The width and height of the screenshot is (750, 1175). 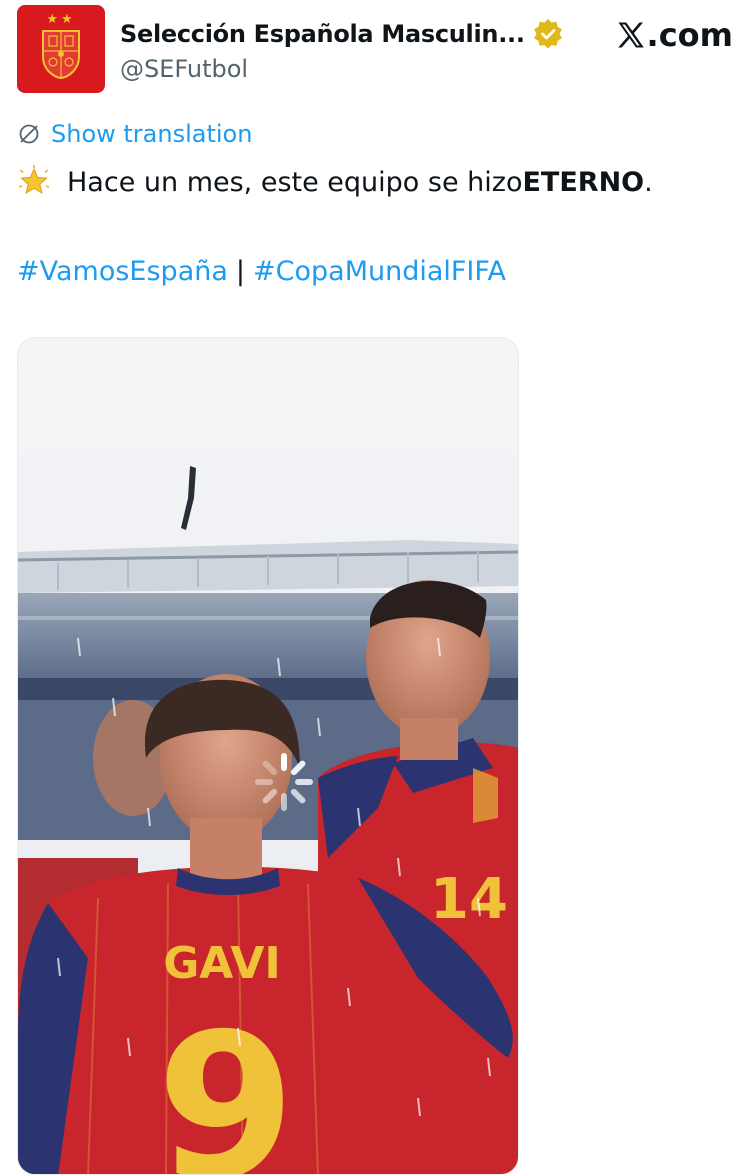 I want to click on tweet-text: Hace un mes, este equipo se hizo ETERNO., so click(x=335, y=182).